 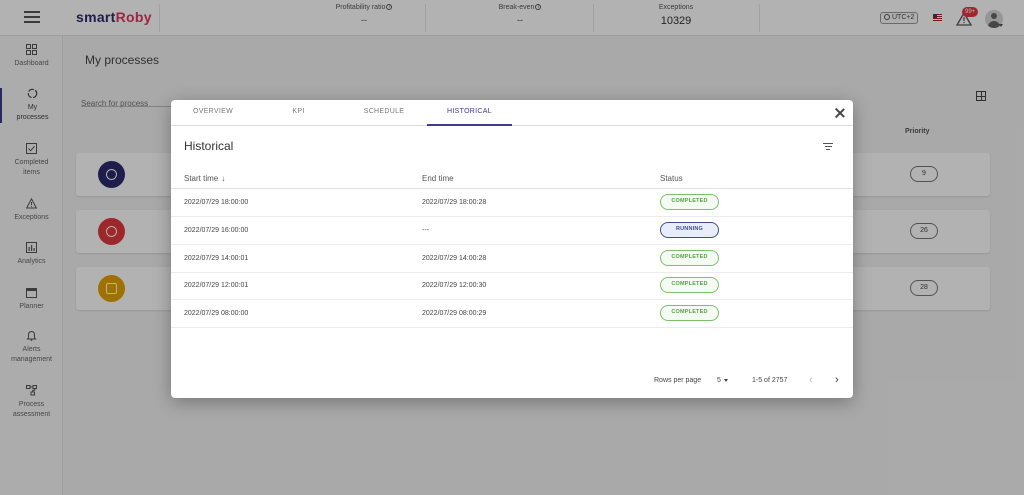 What do you see at coordinates (209, 146) in the screenshot?
I see `modal-title: Historical` at bounding box center [209, 146].